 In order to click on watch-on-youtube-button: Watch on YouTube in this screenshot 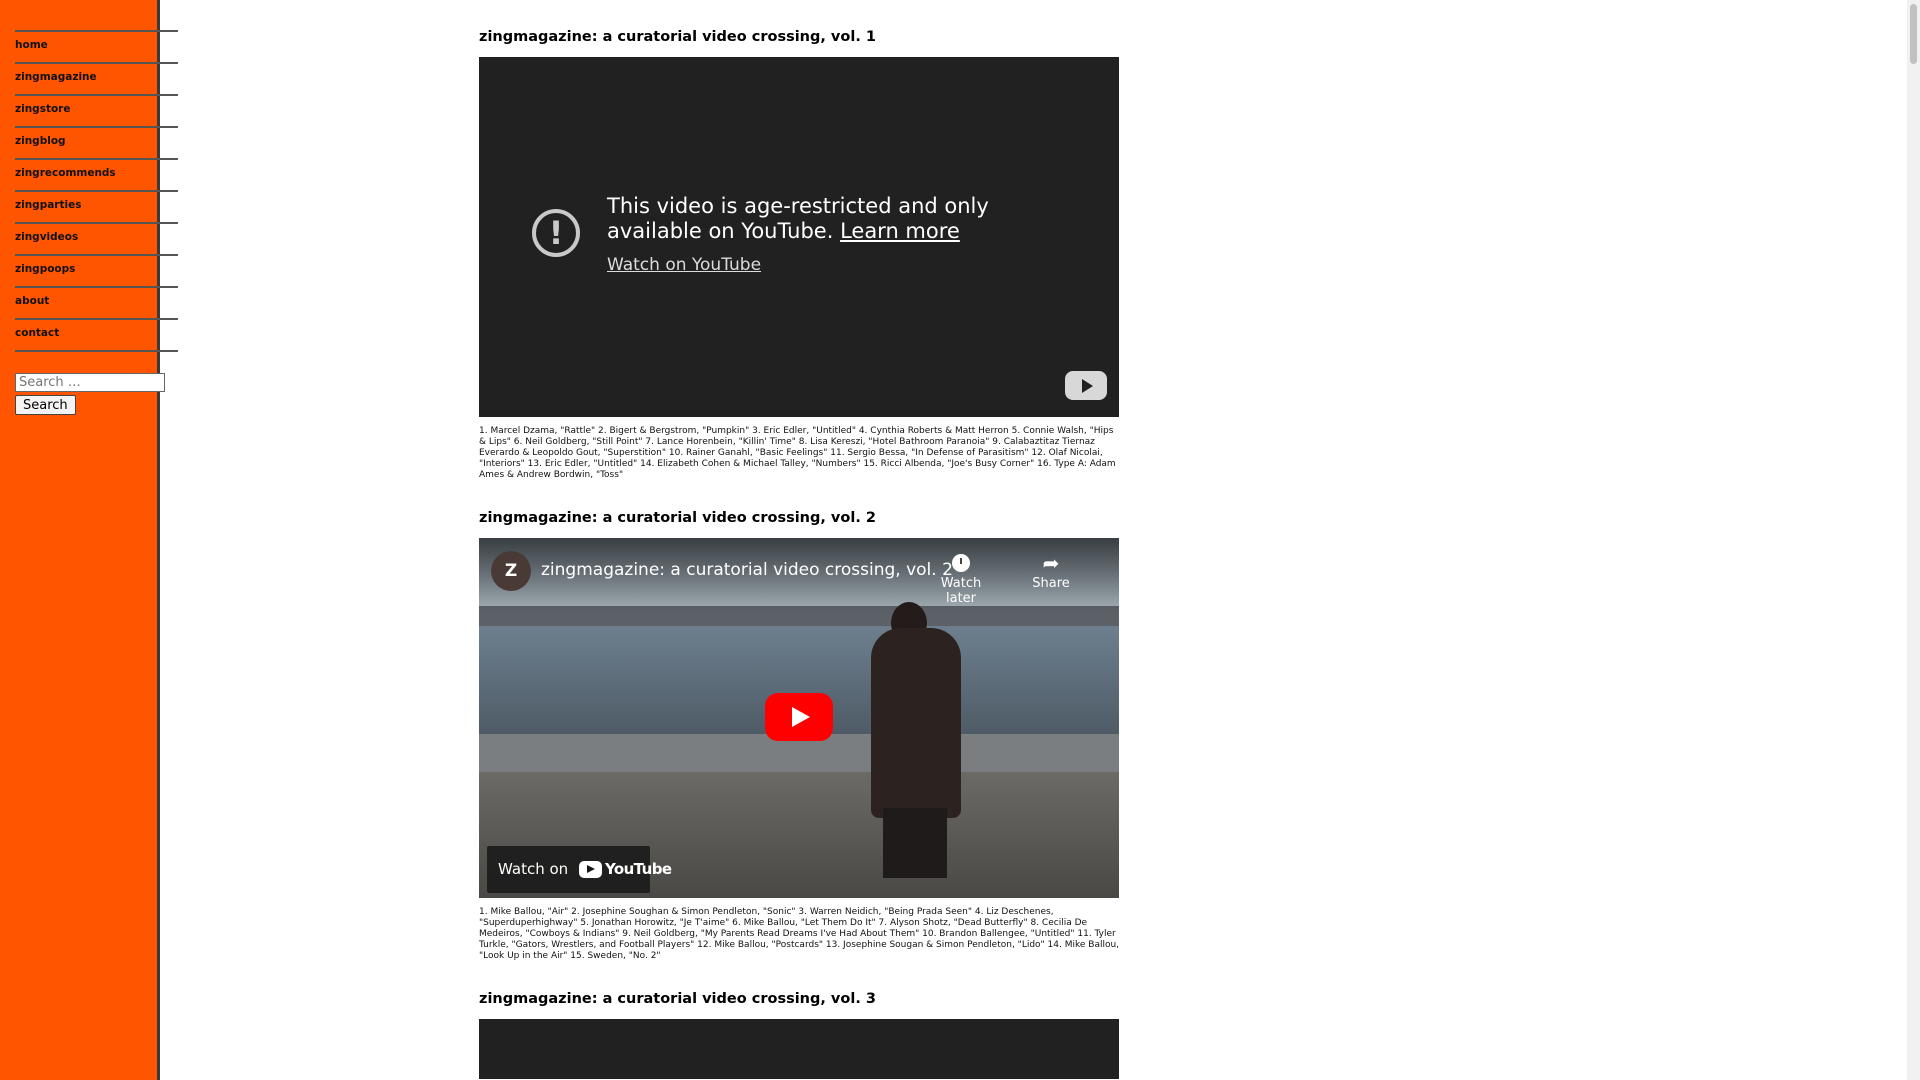, I will do `click(579, 869)`.